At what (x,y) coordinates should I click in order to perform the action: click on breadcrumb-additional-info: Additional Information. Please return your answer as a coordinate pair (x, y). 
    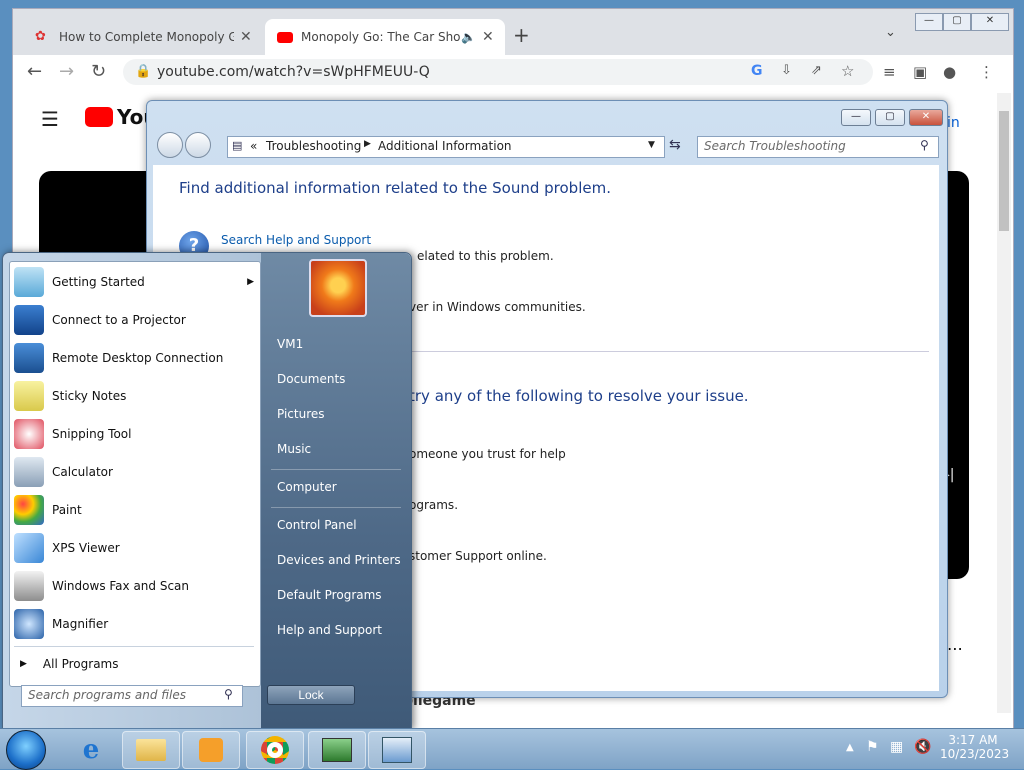
    Looking at the image, I should click on (445, 146).